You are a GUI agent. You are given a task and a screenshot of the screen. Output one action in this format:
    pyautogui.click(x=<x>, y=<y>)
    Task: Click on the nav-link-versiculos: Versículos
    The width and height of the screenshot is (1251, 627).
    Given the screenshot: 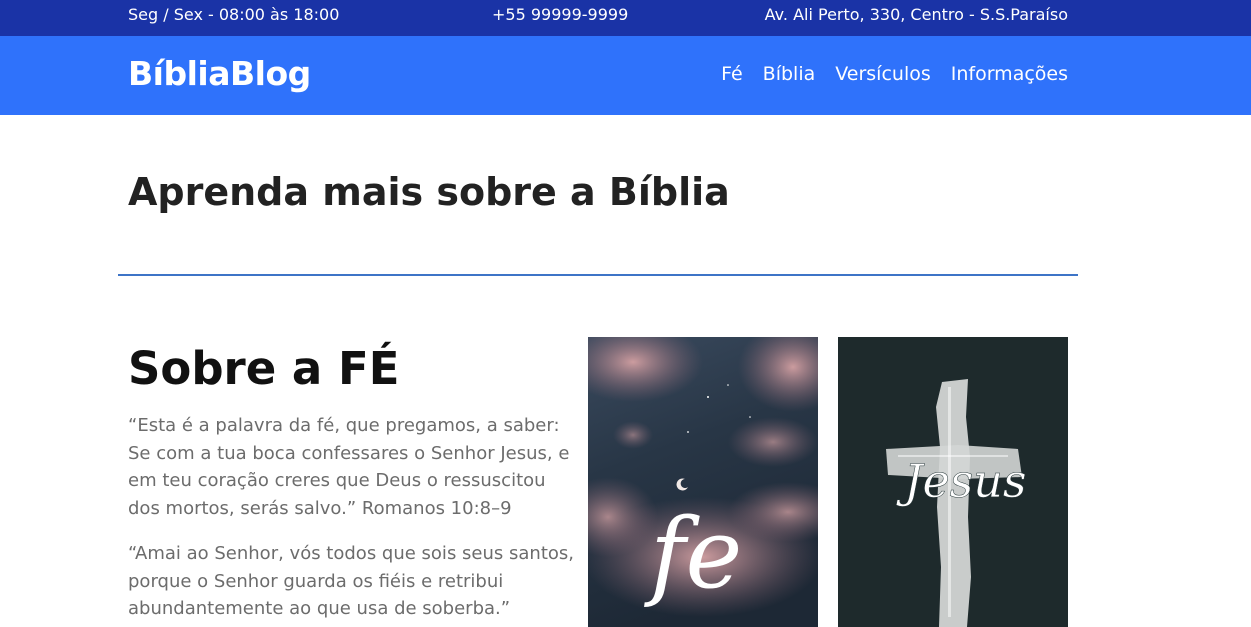 What is the action you would take?
    pyautogui.click(x=883, y=74)
    